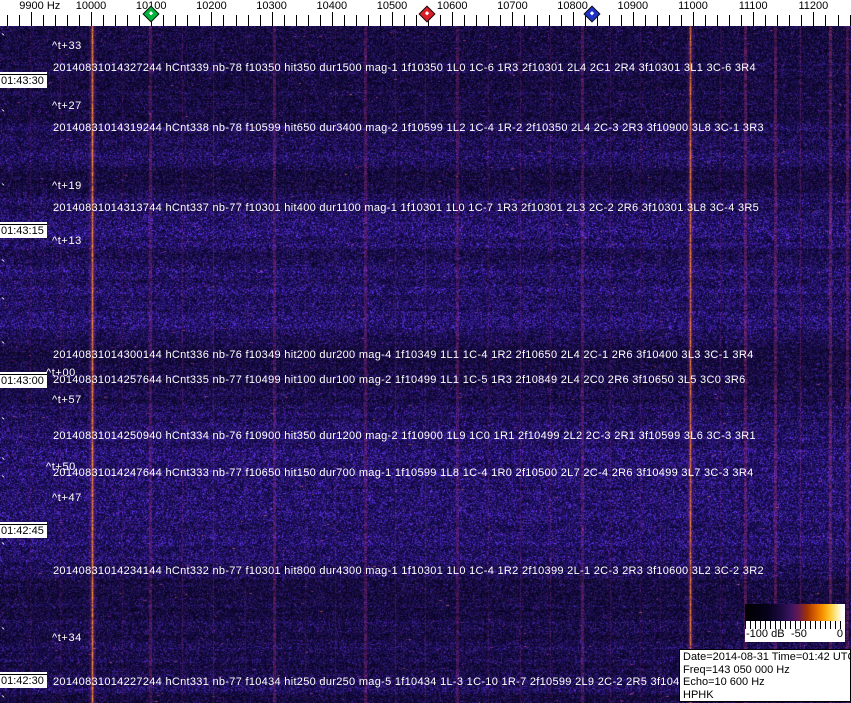 This screenshot has width=851, height=703. What do you see at coordinates (67, 241) in the screenshot?
I see `event-time-marker: ^t+13` at bounding box center [67, 241].